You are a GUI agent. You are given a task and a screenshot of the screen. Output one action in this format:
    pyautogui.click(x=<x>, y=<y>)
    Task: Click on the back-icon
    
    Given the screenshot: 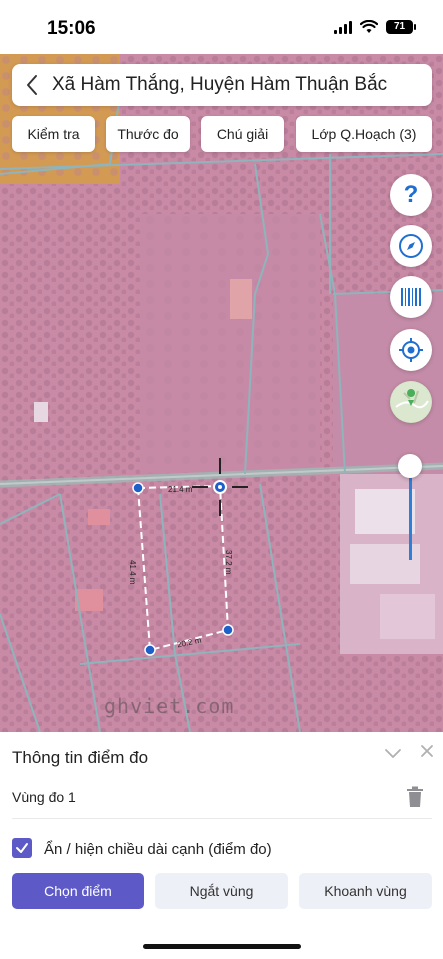 What is the action you would take?
    pyautogui.click(x=32, y=85)
    